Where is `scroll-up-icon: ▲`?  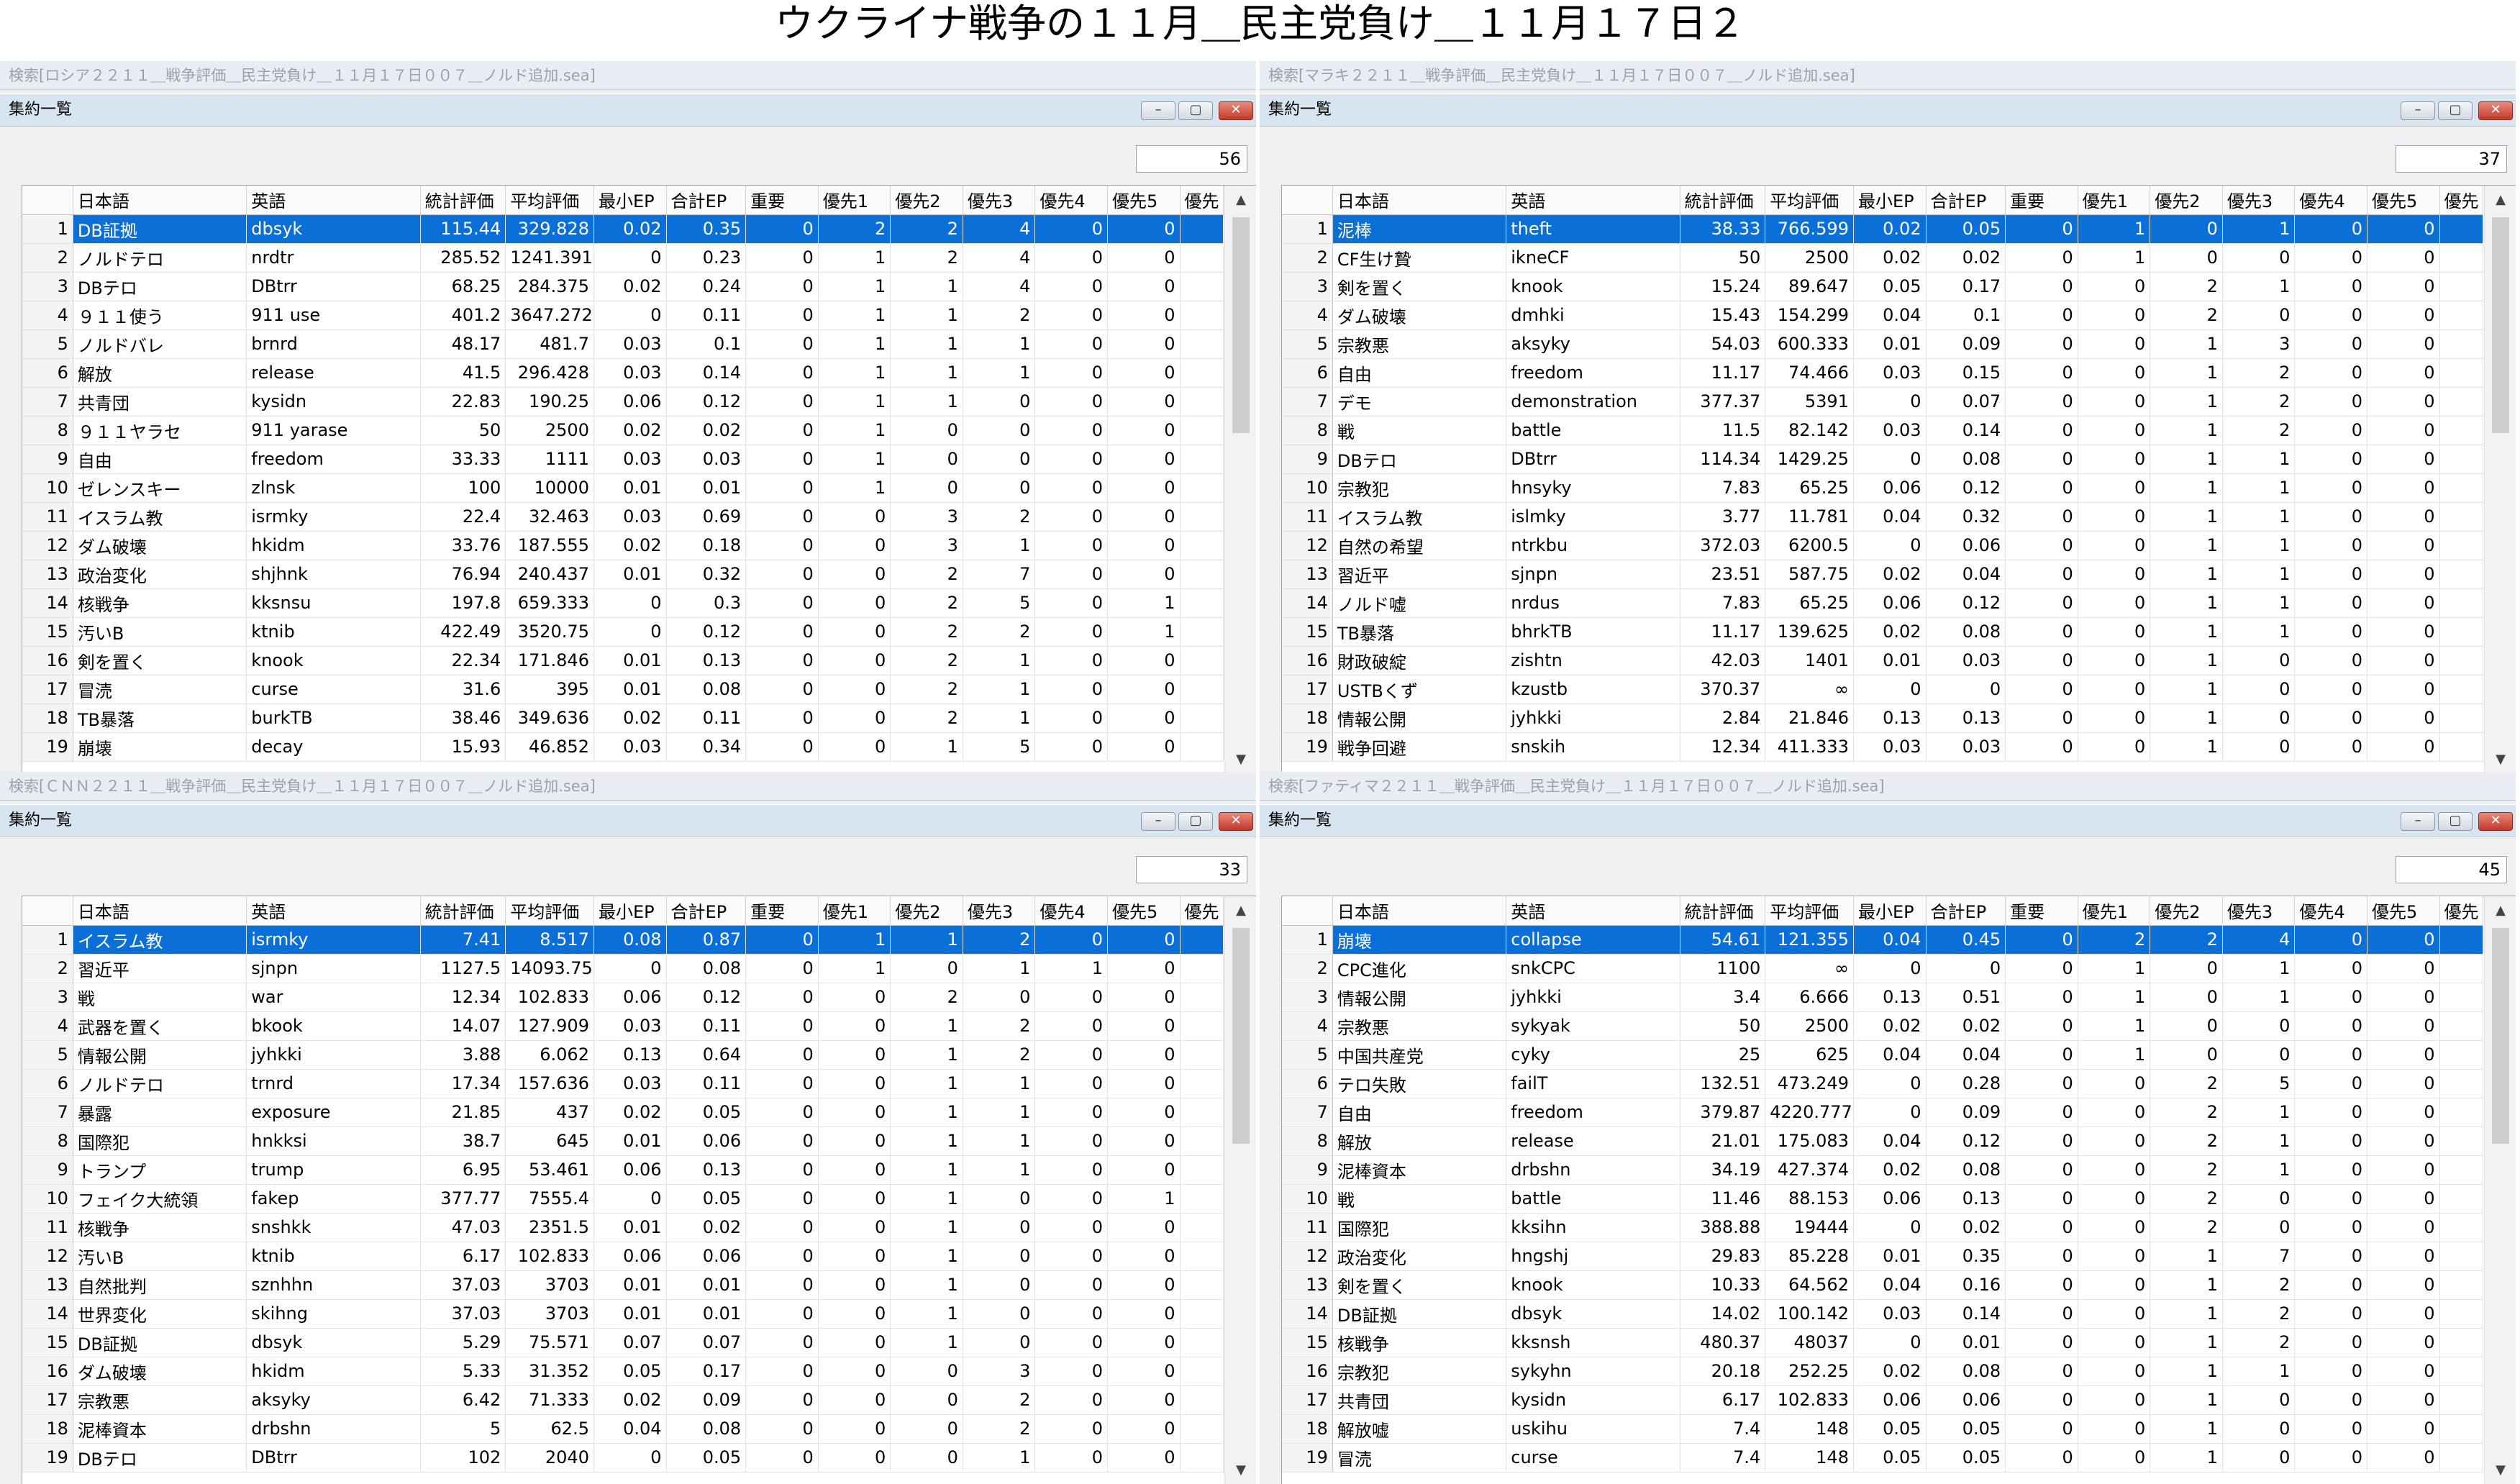 scroll-up-icon: ▲ is located at coordinates (1240, 200).